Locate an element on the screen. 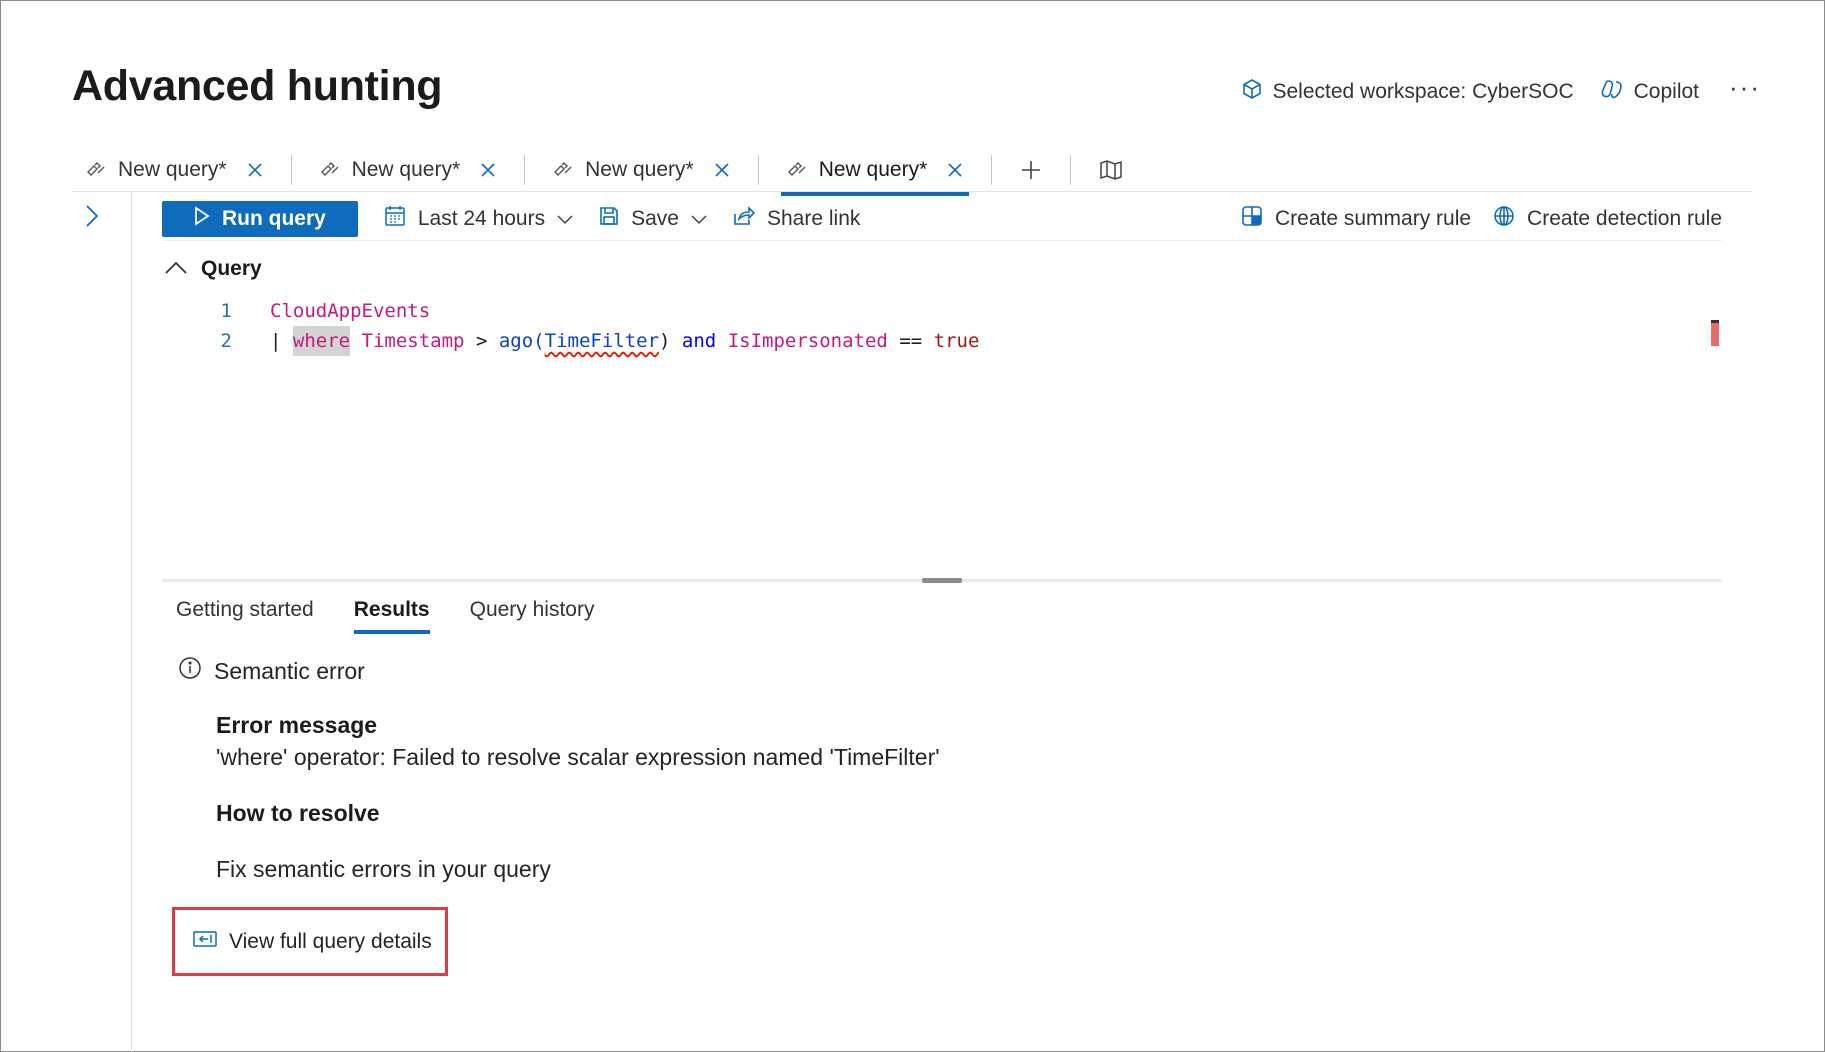 This screenshot has width=1825, height=1052. workspace-label: Selected workspace: CyberSOC is located at coordinates (1423, 91).